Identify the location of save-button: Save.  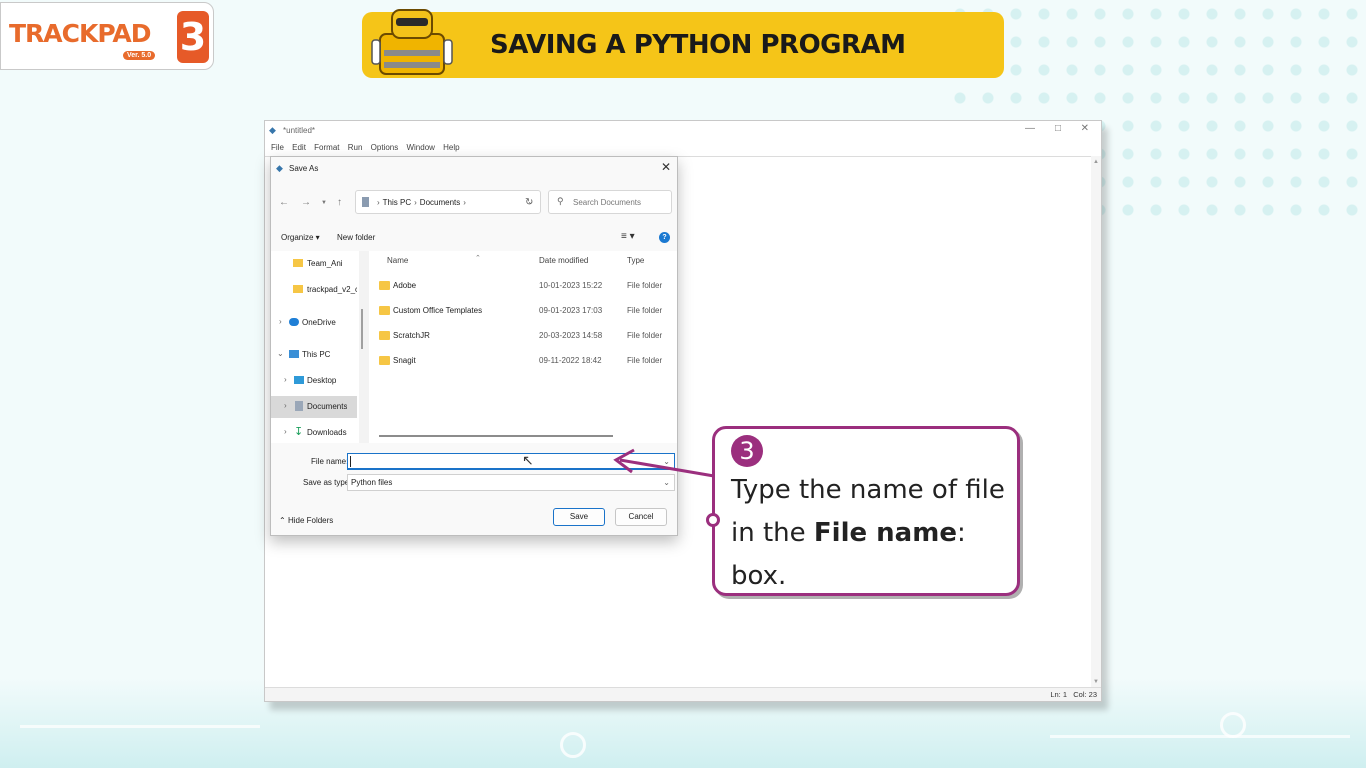
(579, 517).